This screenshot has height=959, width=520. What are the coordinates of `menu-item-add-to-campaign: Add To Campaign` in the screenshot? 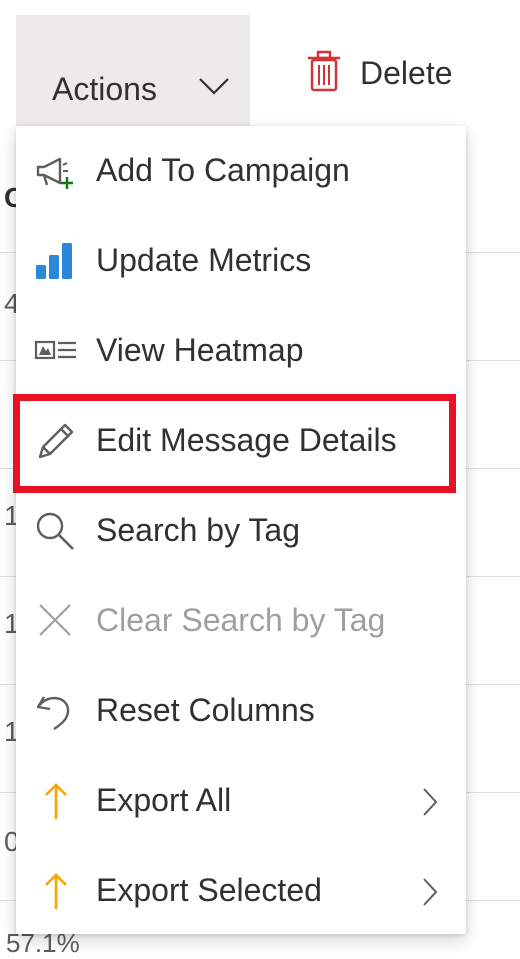 It's located at (241, 171).